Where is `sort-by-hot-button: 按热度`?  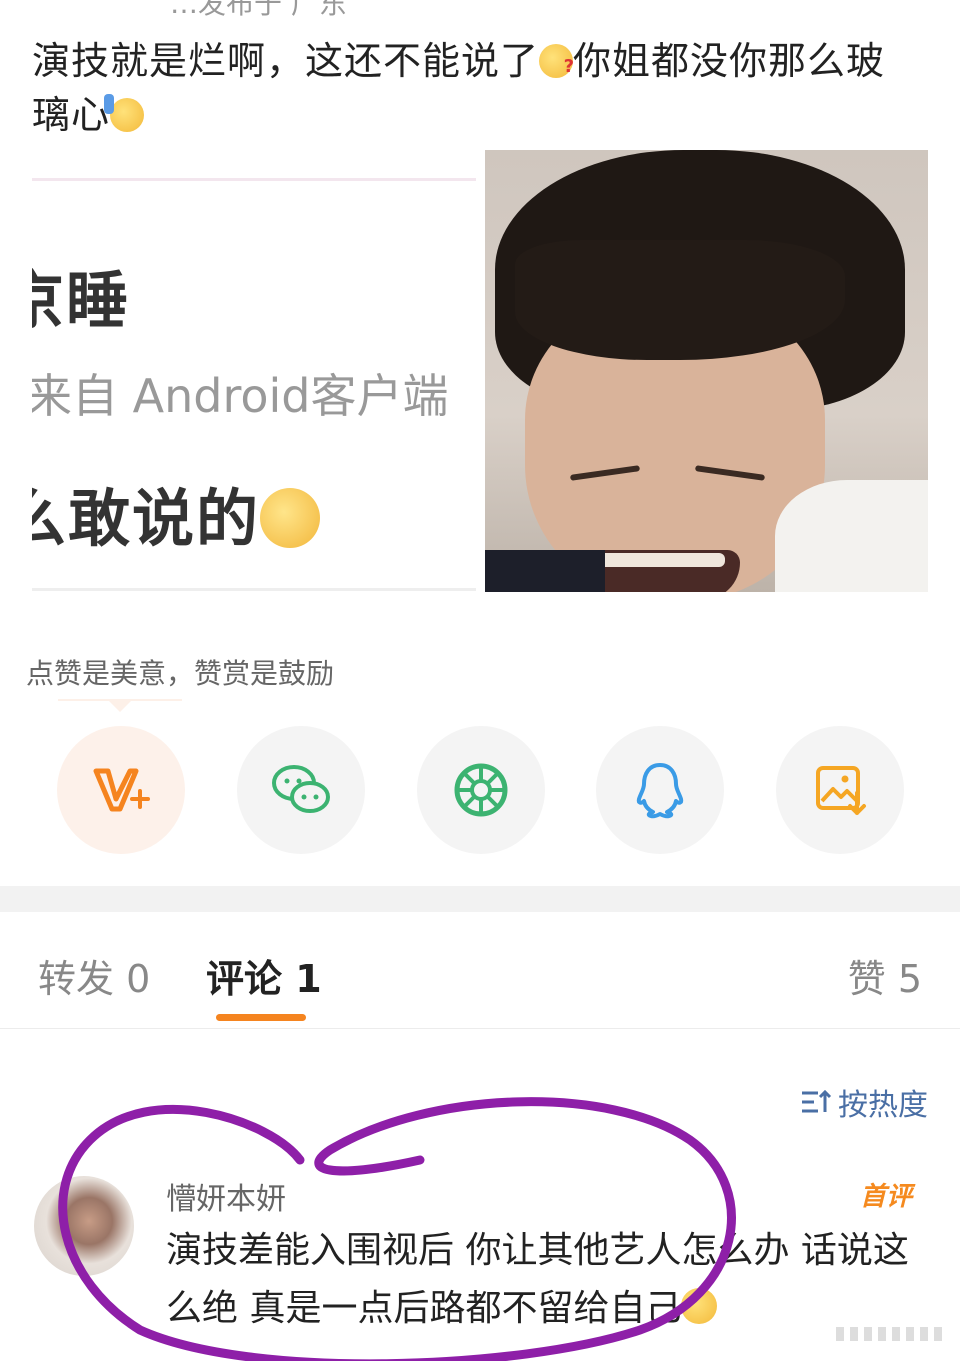
sort-by-hot-button: 按热度 is located at coordinates (864, 1102).